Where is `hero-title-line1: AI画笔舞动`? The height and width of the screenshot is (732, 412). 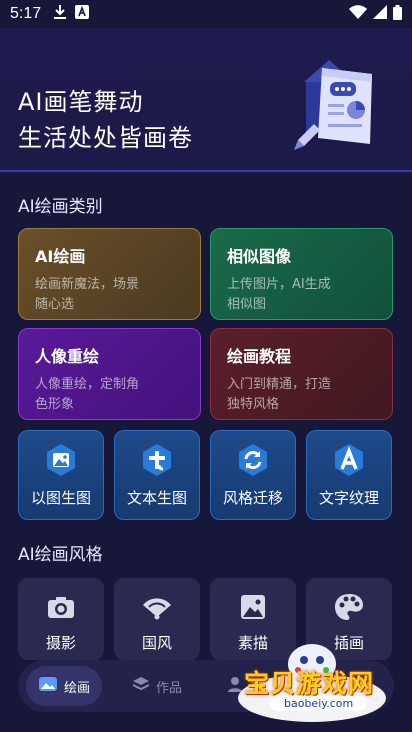
hero-title-line1: AI画笔舞动 is located at coordinates (81, 102).